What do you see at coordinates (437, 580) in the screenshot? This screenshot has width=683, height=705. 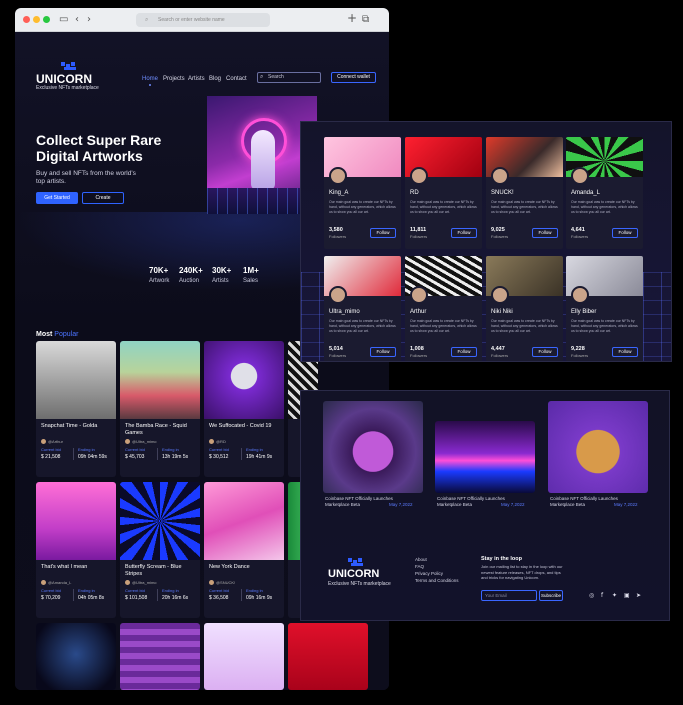 I see `footer-link-terms: Terms and Conditions` at bounding box center [437, 580].